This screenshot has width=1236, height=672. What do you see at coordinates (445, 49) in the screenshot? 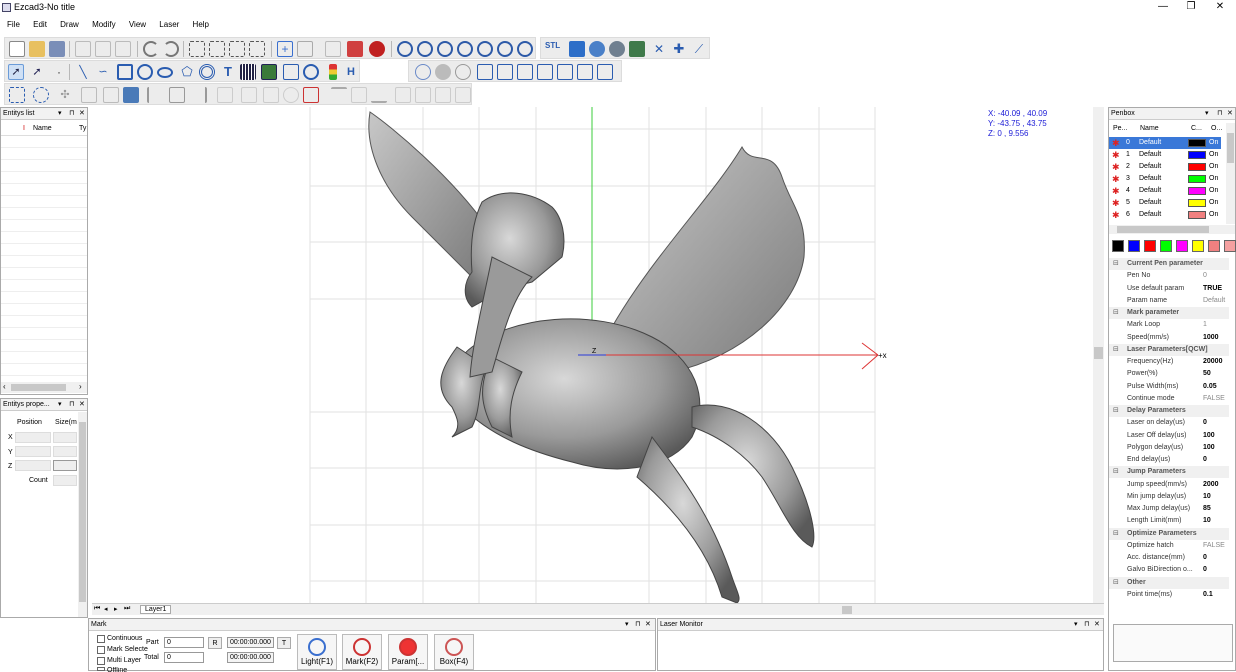
I see `zoom-in-plus-icon` at bounding box center [445, 49].